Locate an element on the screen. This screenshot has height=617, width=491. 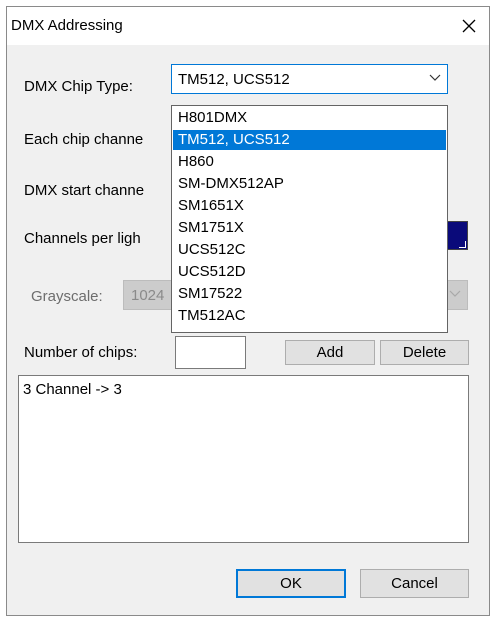
dropdown-option-selected: TM512, UCS512 is located at coordinates (309, 140).